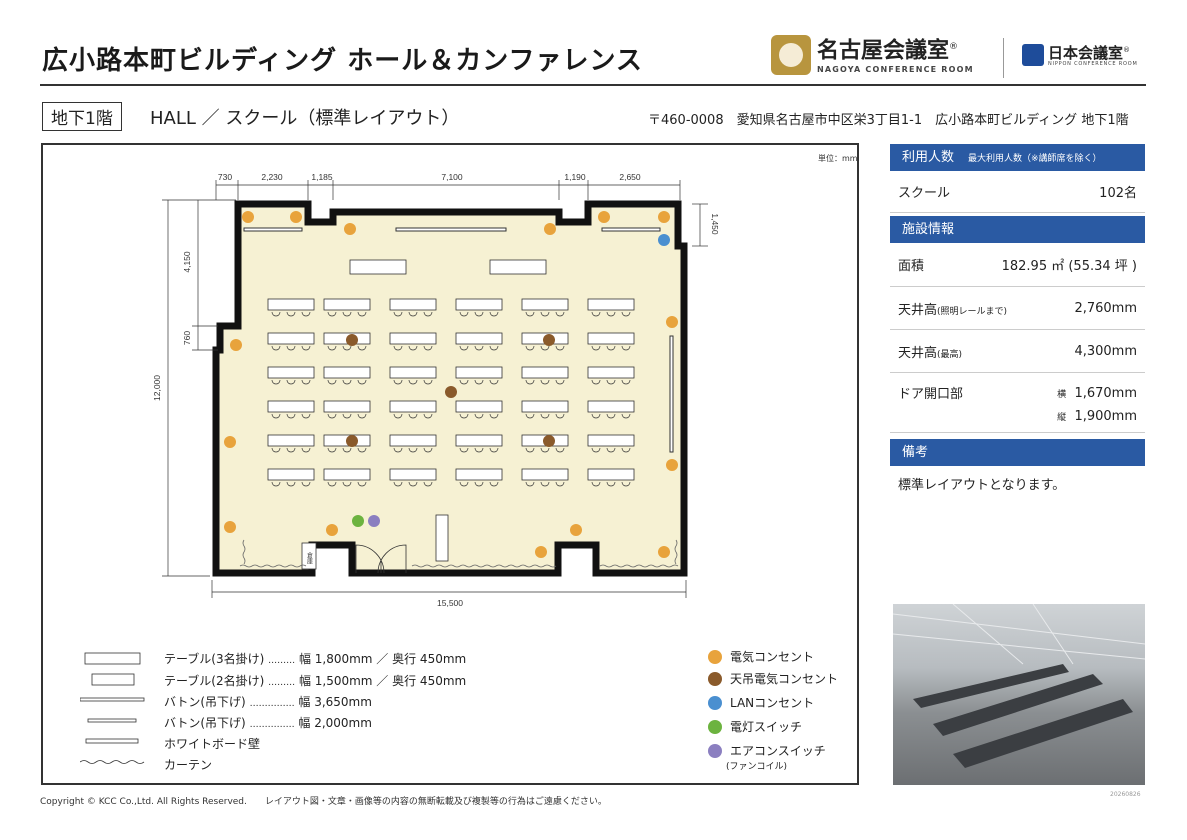 The width and height of the screenshot is (1187, 840). What do you see at coordinates (315, 681) in the screenshot?
I see `legend-table2: テーブル(2名掛け) ……… 幅 1,500mm ／ 奥行 450mm` at bounding box center [315, 681].